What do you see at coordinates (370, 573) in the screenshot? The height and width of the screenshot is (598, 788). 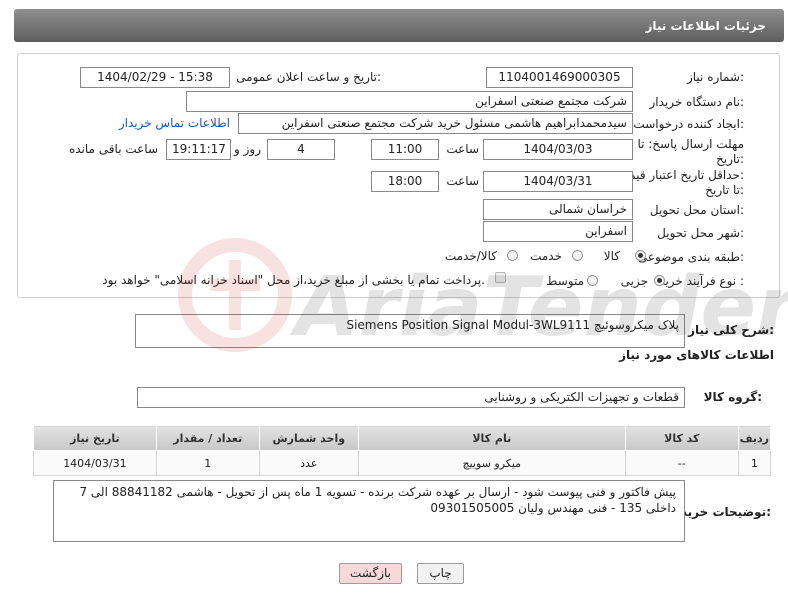 I see `back-button: بازگشت` at bounding box center [370, 573].